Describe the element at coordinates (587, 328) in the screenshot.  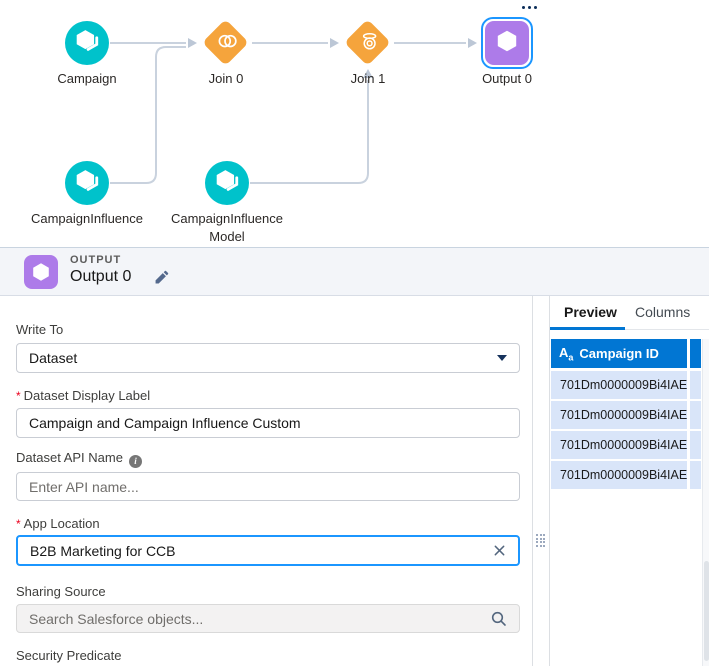
I see `active-tab-underline` at that location.